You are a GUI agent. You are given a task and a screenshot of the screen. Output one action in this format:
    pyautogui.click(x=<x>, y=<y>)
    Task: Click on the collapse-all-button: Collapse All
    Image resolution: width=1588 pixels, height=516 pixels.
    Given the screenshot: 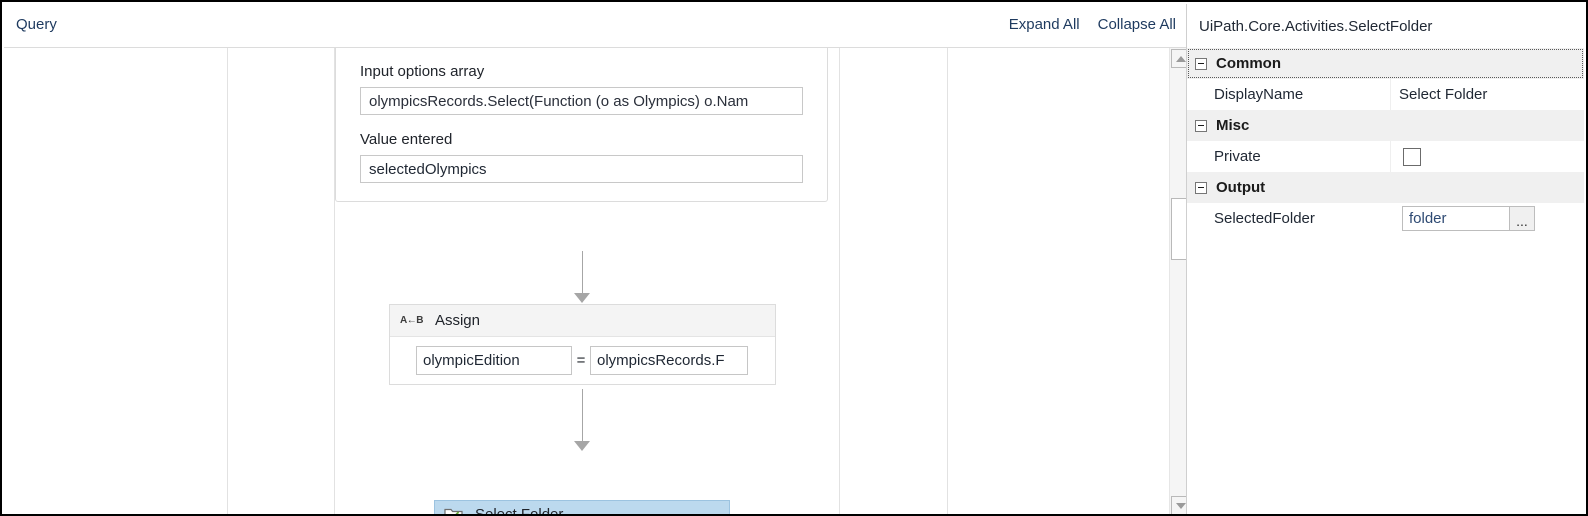 What is the action you would take?
    pyautogui.click(x=1137, y=24)
    